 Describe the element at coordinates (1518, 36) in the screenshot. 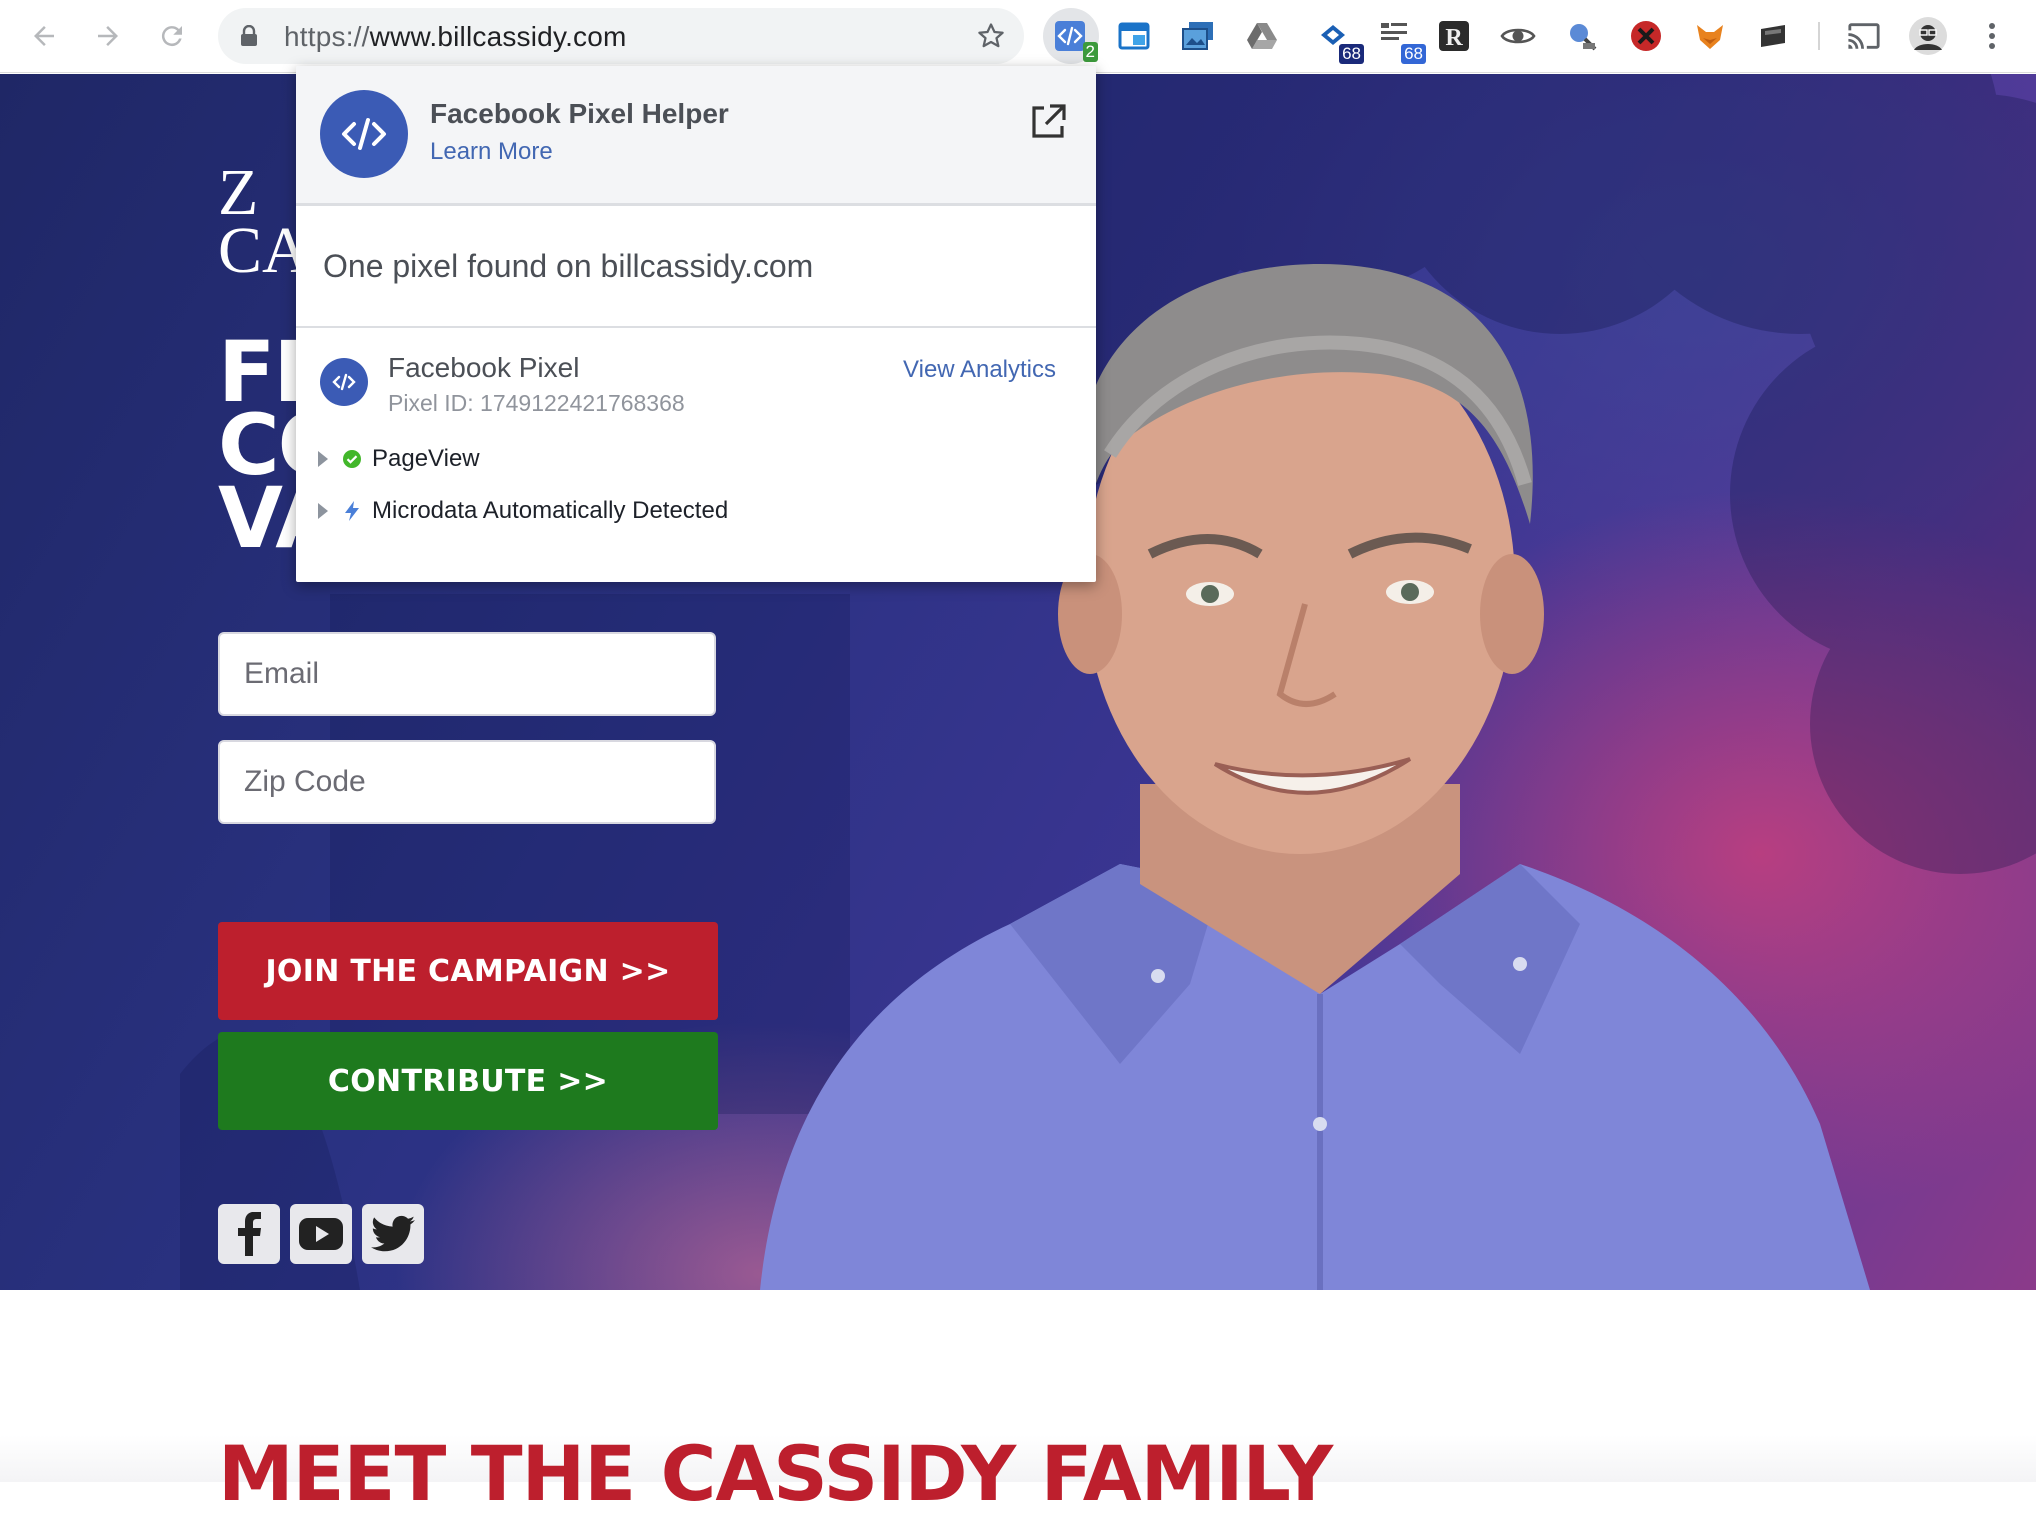

I see `eye-icon` at that location.